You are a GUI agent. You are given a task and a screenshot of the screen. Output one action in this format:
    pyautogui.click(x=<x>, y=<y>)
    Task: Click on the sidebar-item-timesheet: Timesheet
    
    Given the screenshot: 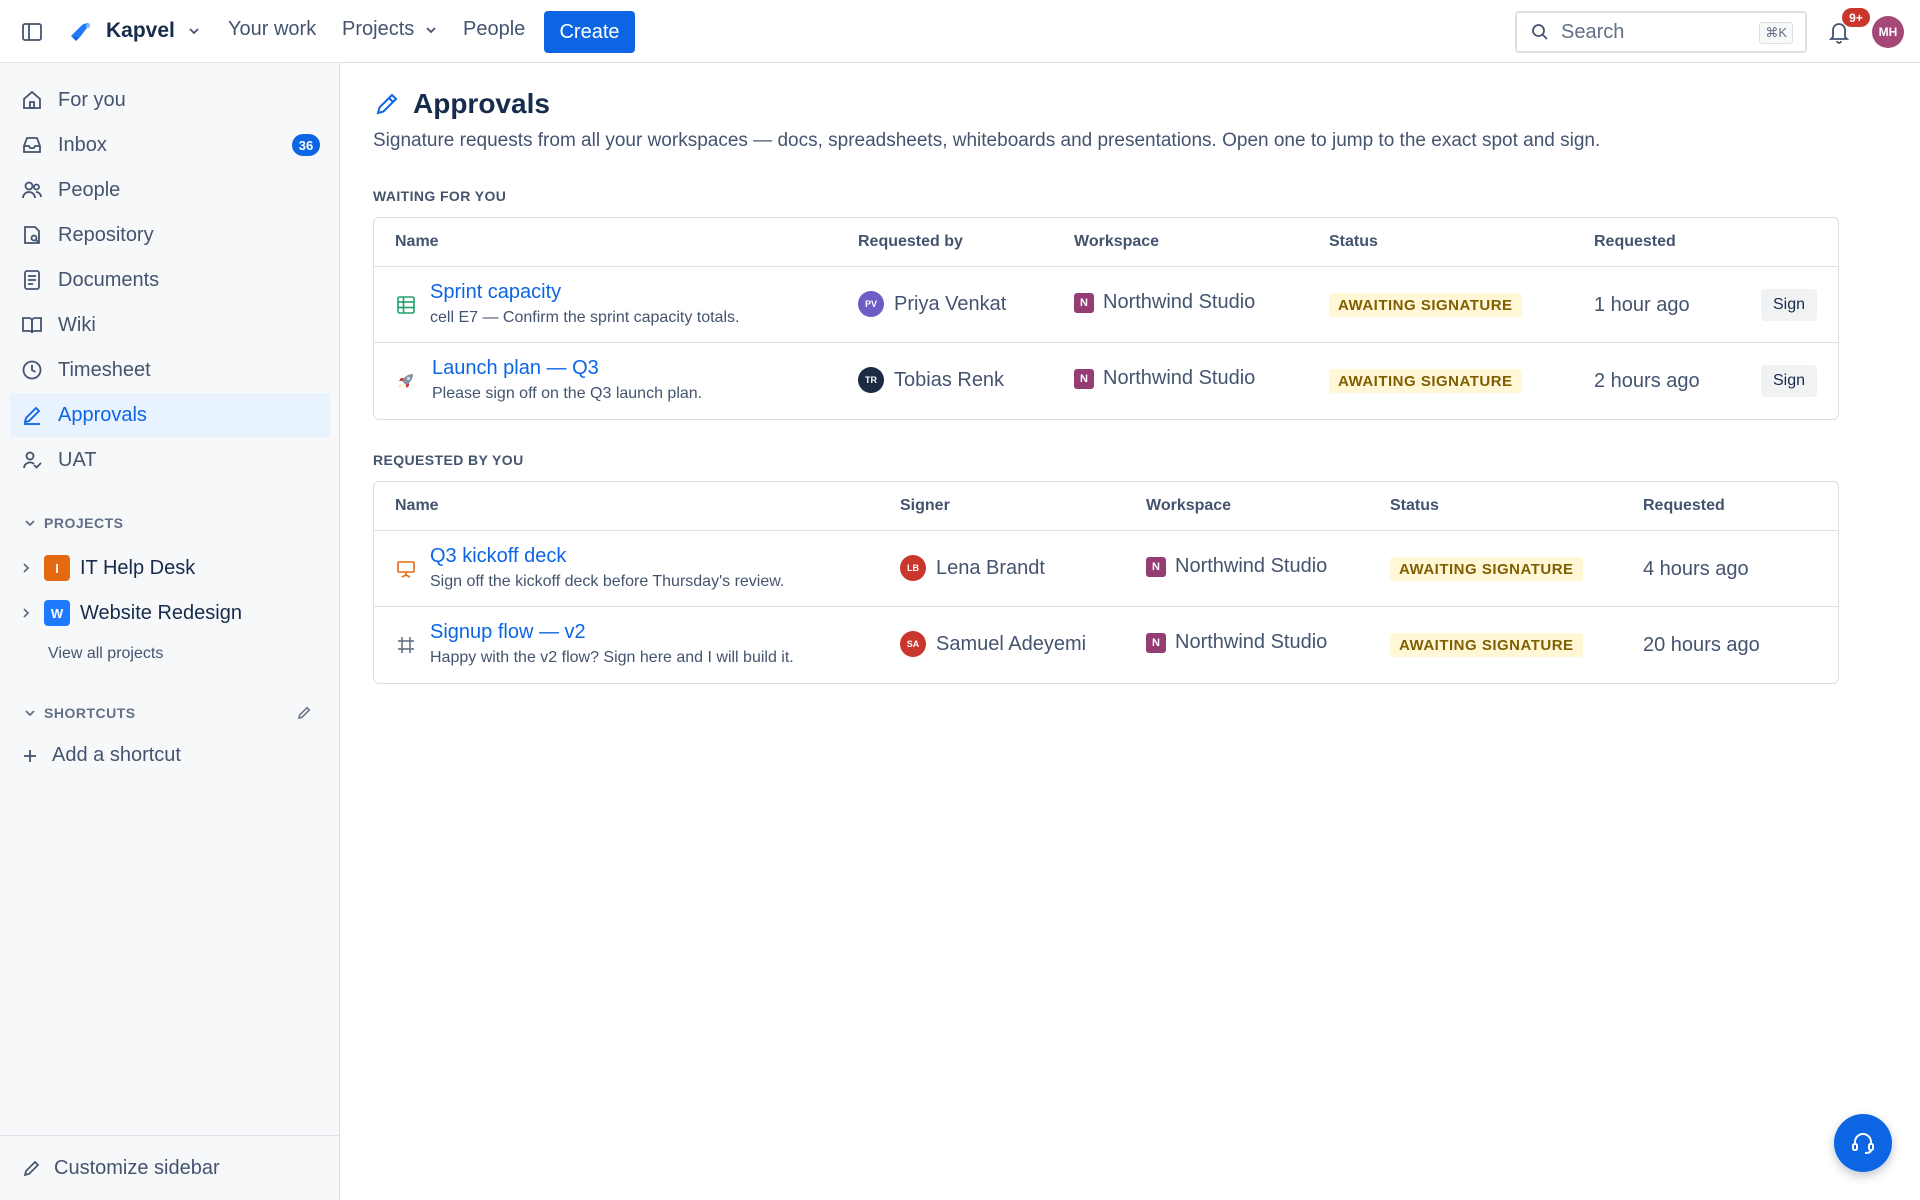 What is the action you would take?
    pyautogui.click(x=170, y=370)
    